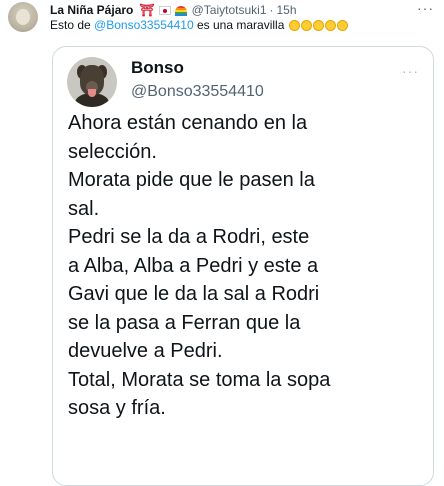  Describe the element at coordinates (84, 208) in the screenshot. I see `body-line: sal.` at that location.